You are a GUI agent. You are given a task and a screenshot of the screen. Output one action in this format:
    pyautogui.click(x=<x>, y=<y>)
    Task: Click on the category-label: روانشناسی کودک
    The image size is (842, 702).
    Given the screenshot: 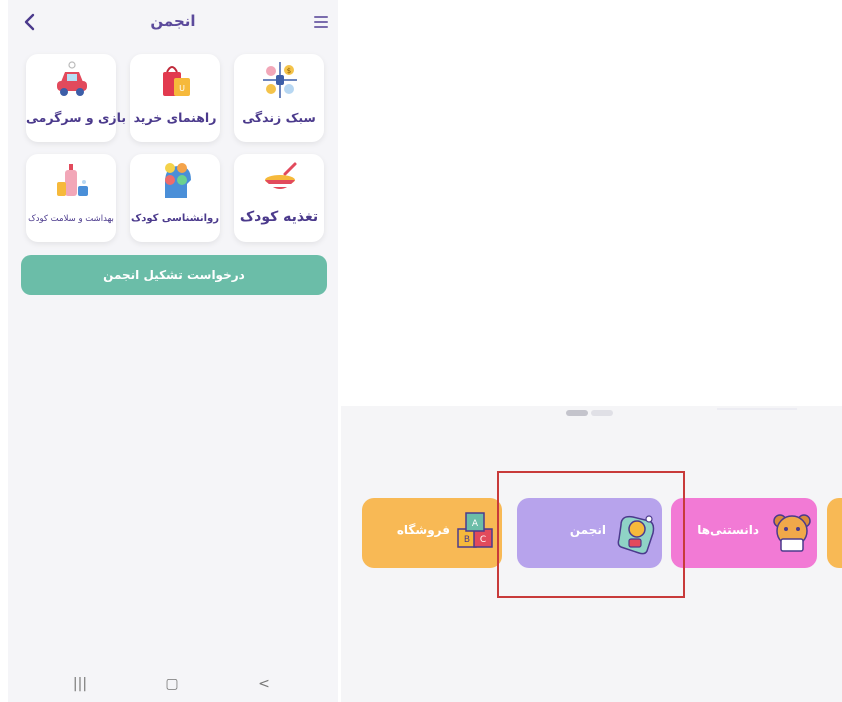 What is the action you would take?
    pyautogui.click(x=175, y=218)
    